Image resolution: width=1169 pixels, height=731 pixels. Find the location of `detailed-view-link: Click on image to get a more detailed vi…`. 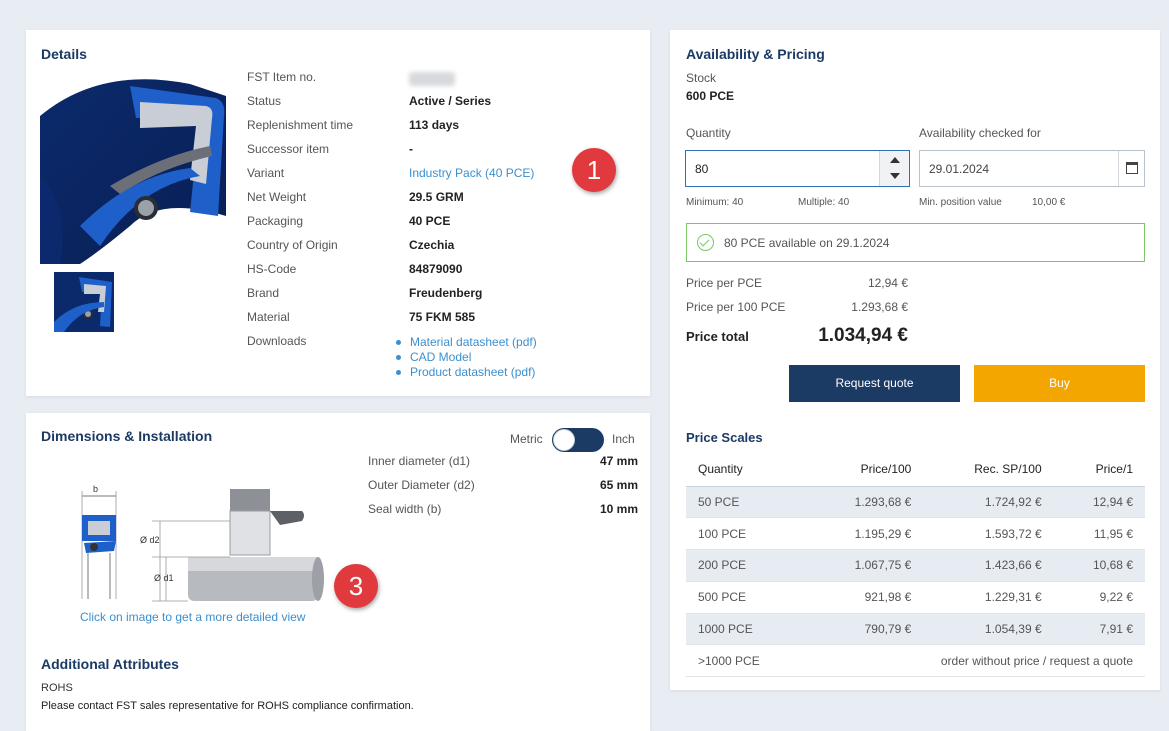

detailed-view-link: Click on image to get a more detailed vi… is located at coordinates (192, 617).